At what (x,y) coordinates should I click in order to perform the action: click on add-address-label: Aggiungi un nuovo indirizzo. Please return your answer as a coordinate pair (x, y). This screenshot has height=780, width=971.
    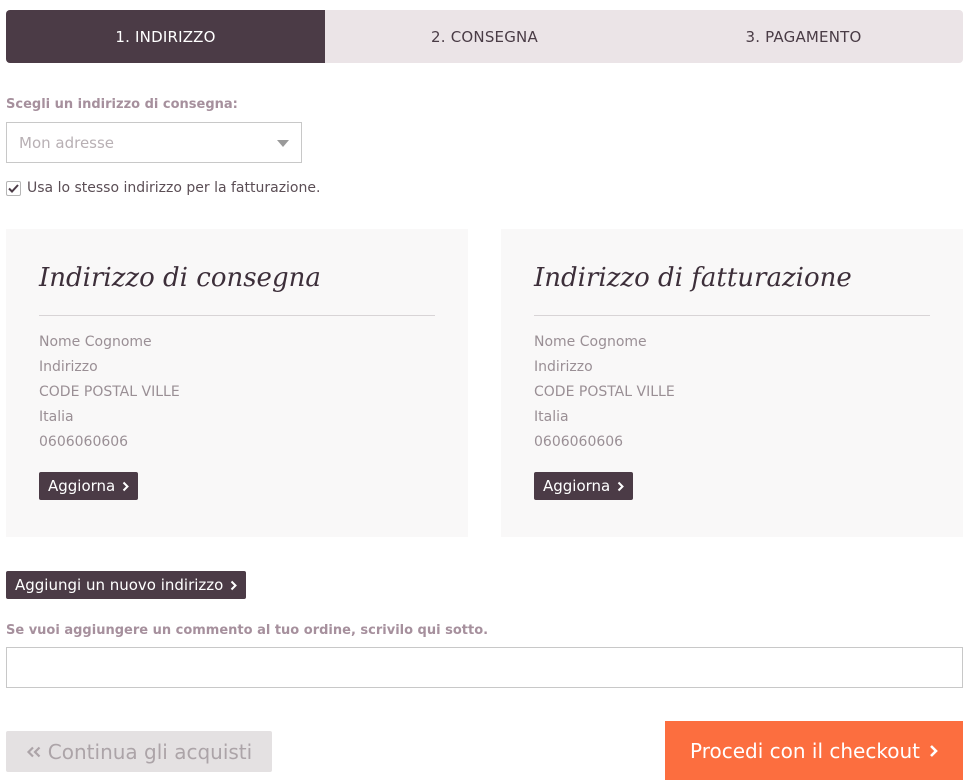
    Looking at the image, I should click on (119, 585).